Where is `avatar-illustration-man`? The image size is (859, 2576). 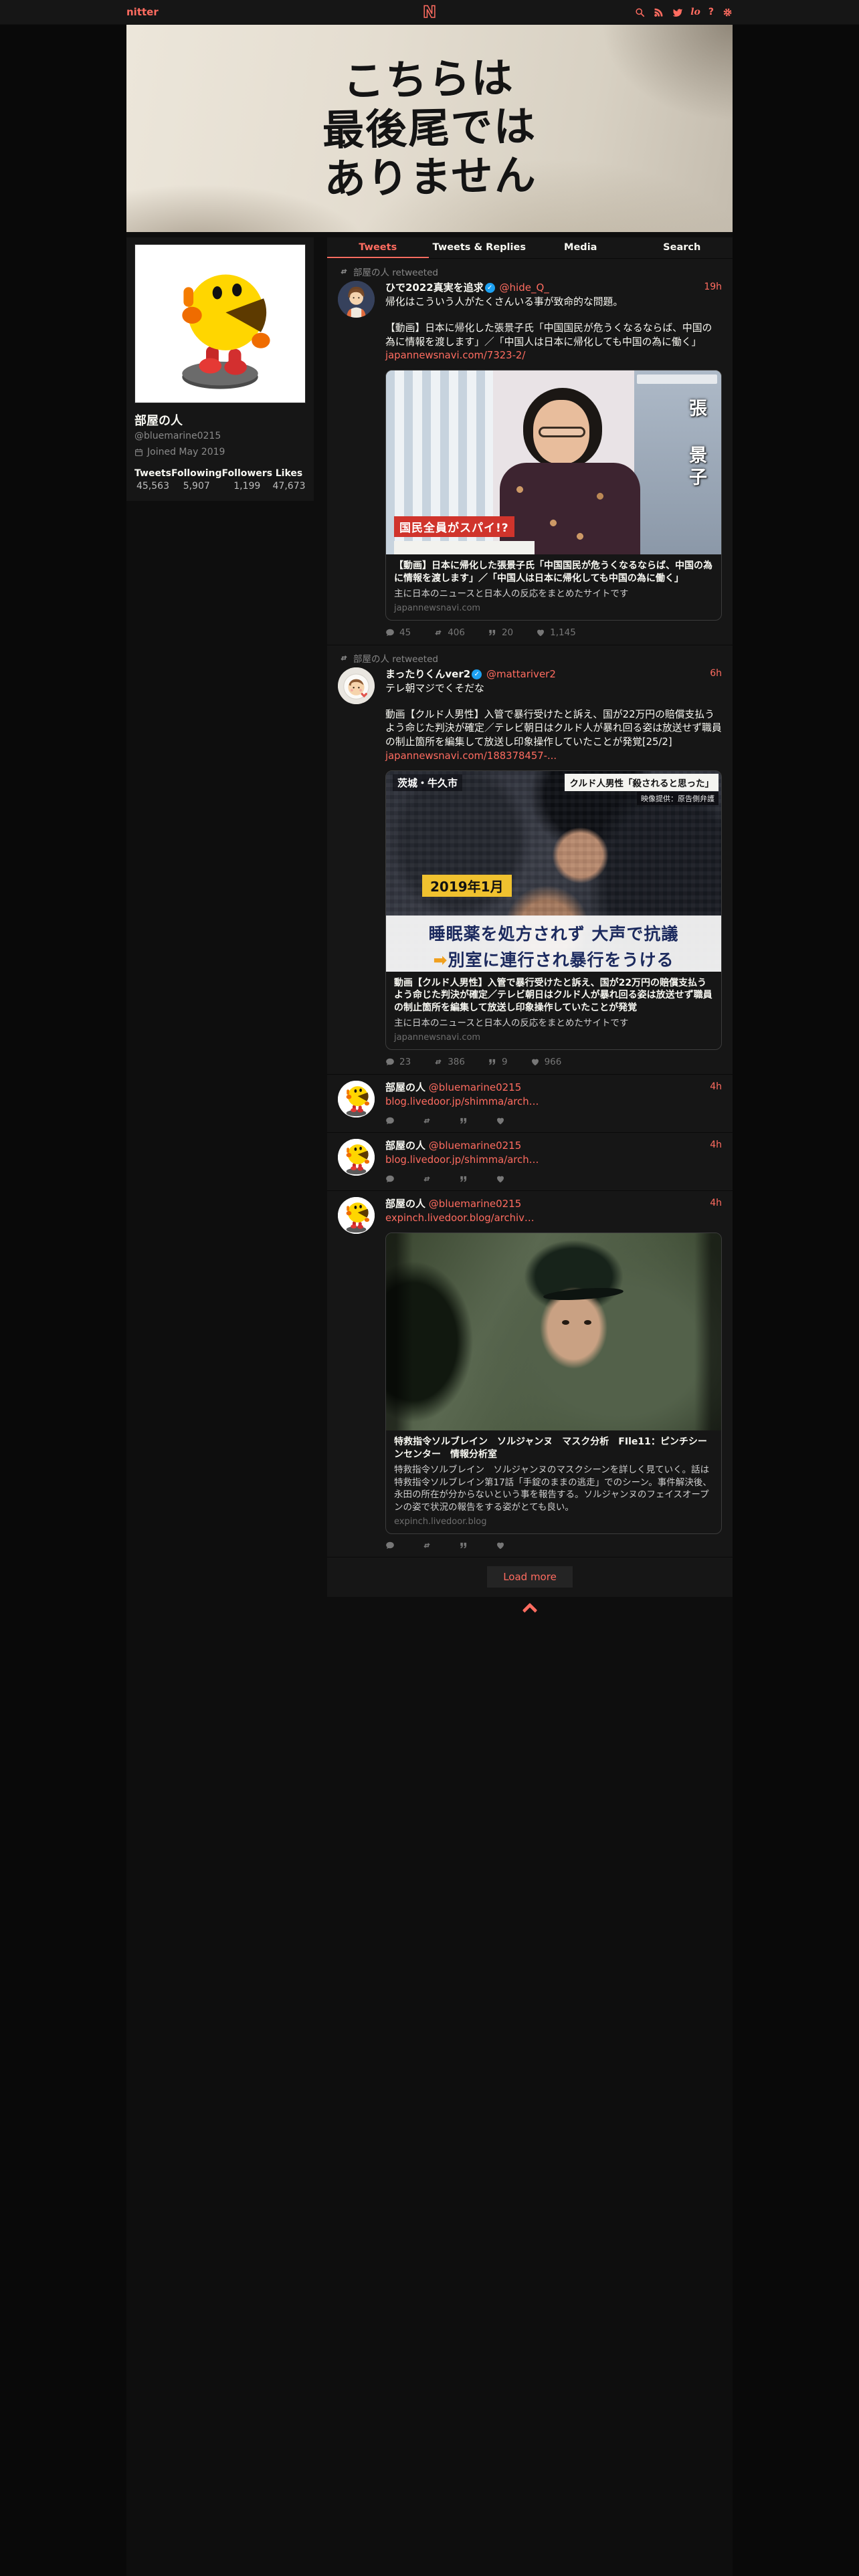 avatar-illustration-man is located at coordinates (356, 299).